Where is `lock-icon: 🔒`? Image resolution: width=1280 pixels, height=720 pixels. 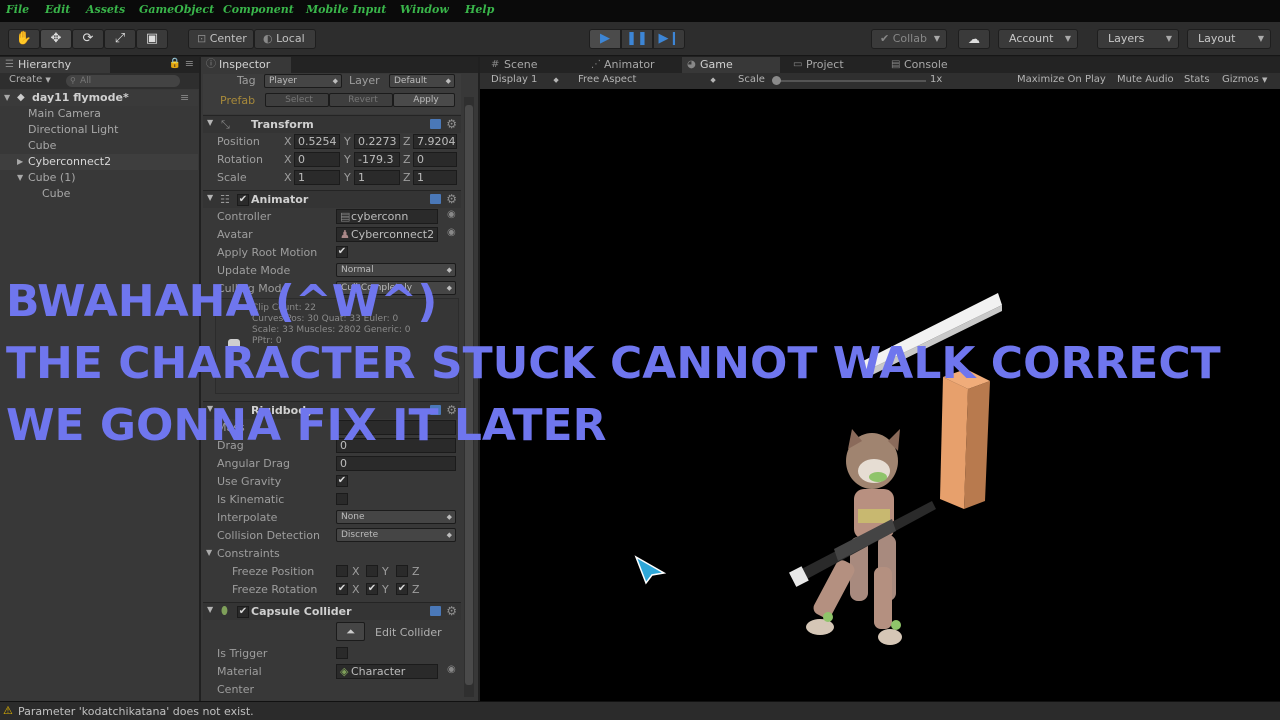 lock-icon: 🔒 is located at coordinates (175, 63).